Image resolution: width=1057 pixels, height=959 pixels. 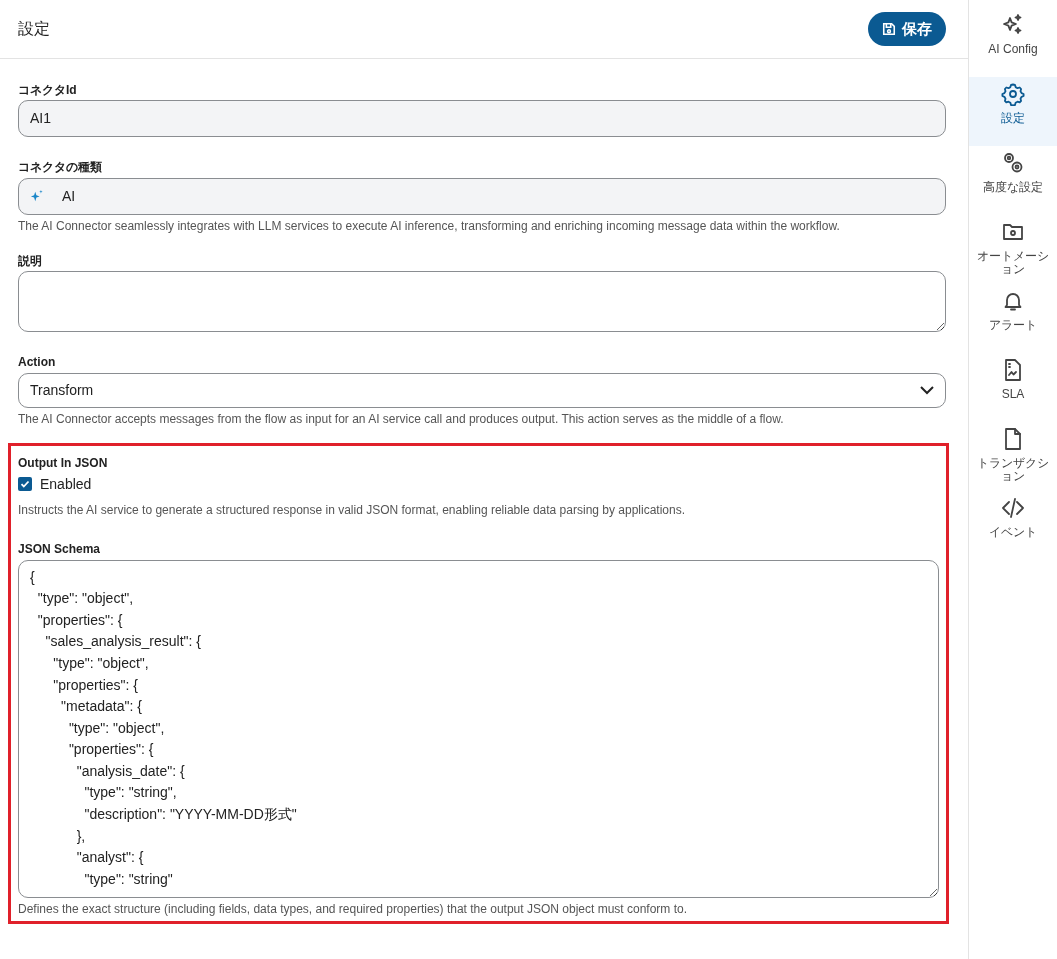 I want to click on gears-icon, so click(x=1013, y=163).